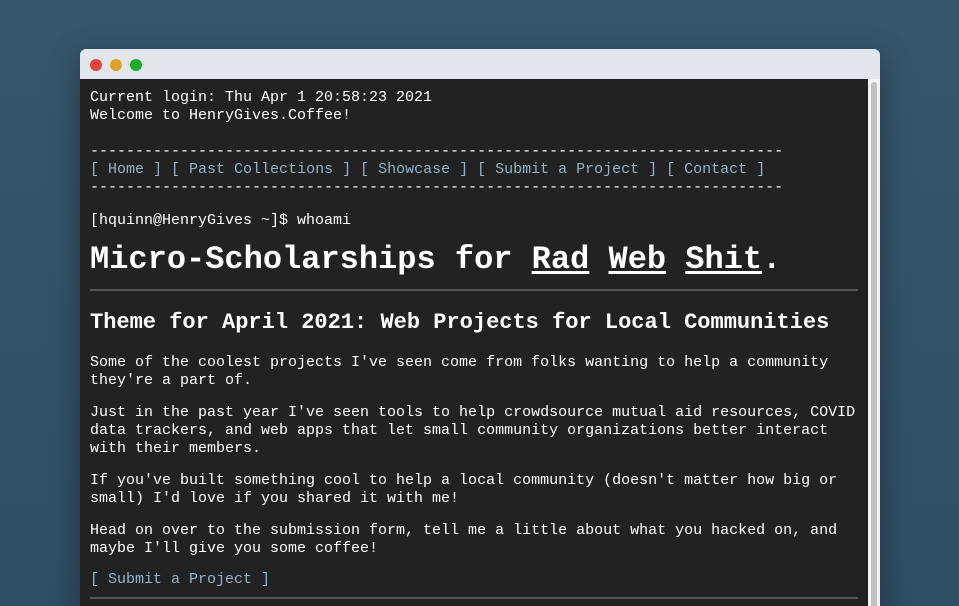 Image resolution: width=959 pixels, height=606 pixels. I want to click on scrollbar-thumb, so click(874, 344).